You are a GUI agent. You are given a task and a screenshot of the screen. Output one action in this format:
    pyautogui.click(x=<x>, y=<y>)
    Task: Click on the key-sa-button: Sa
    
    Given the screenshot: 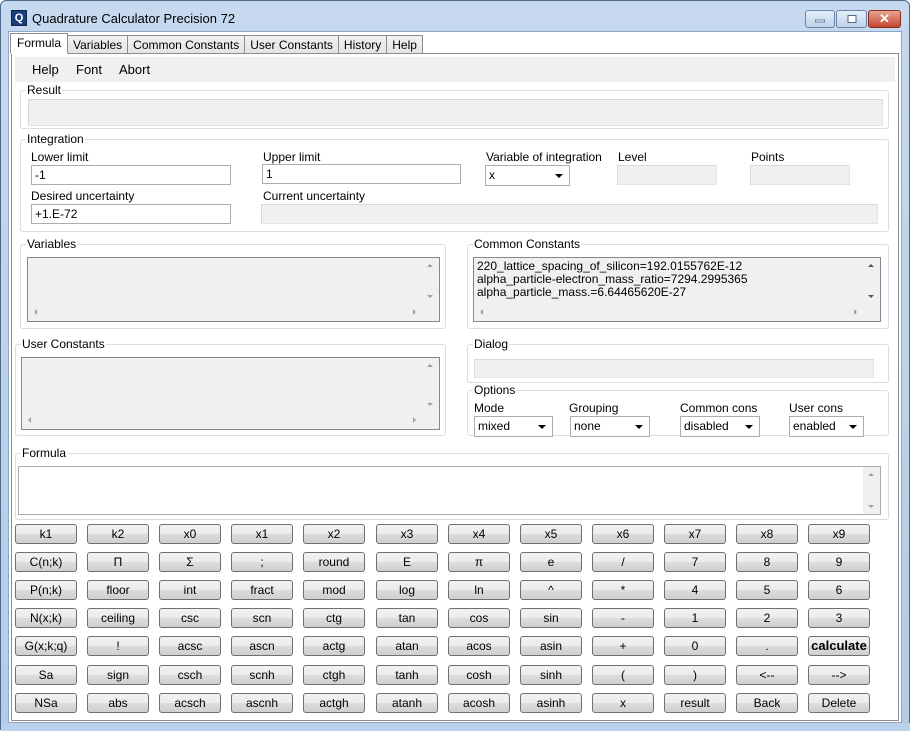 What is the action you would take?
    pyautogui.click(x=46, y=675)
    